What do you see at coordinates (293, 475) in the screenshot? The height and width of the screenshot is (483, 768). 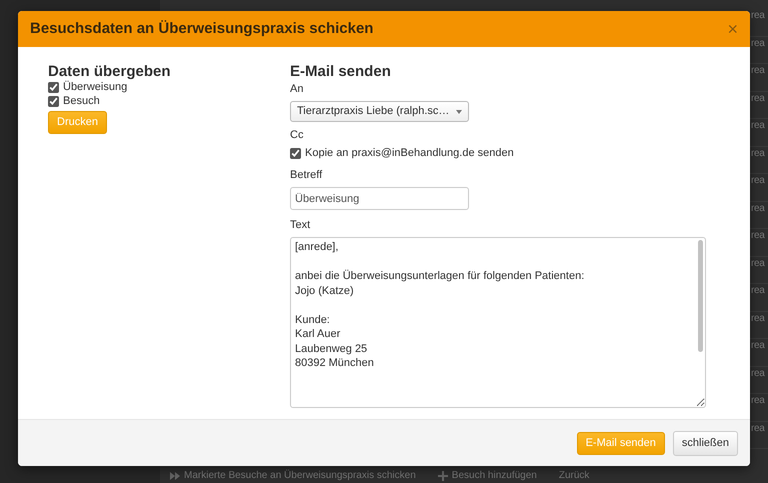 I see `toolbar-button: Markierte Besuche an Überweisungspraxis schicken` at bounding box center [293, 475].